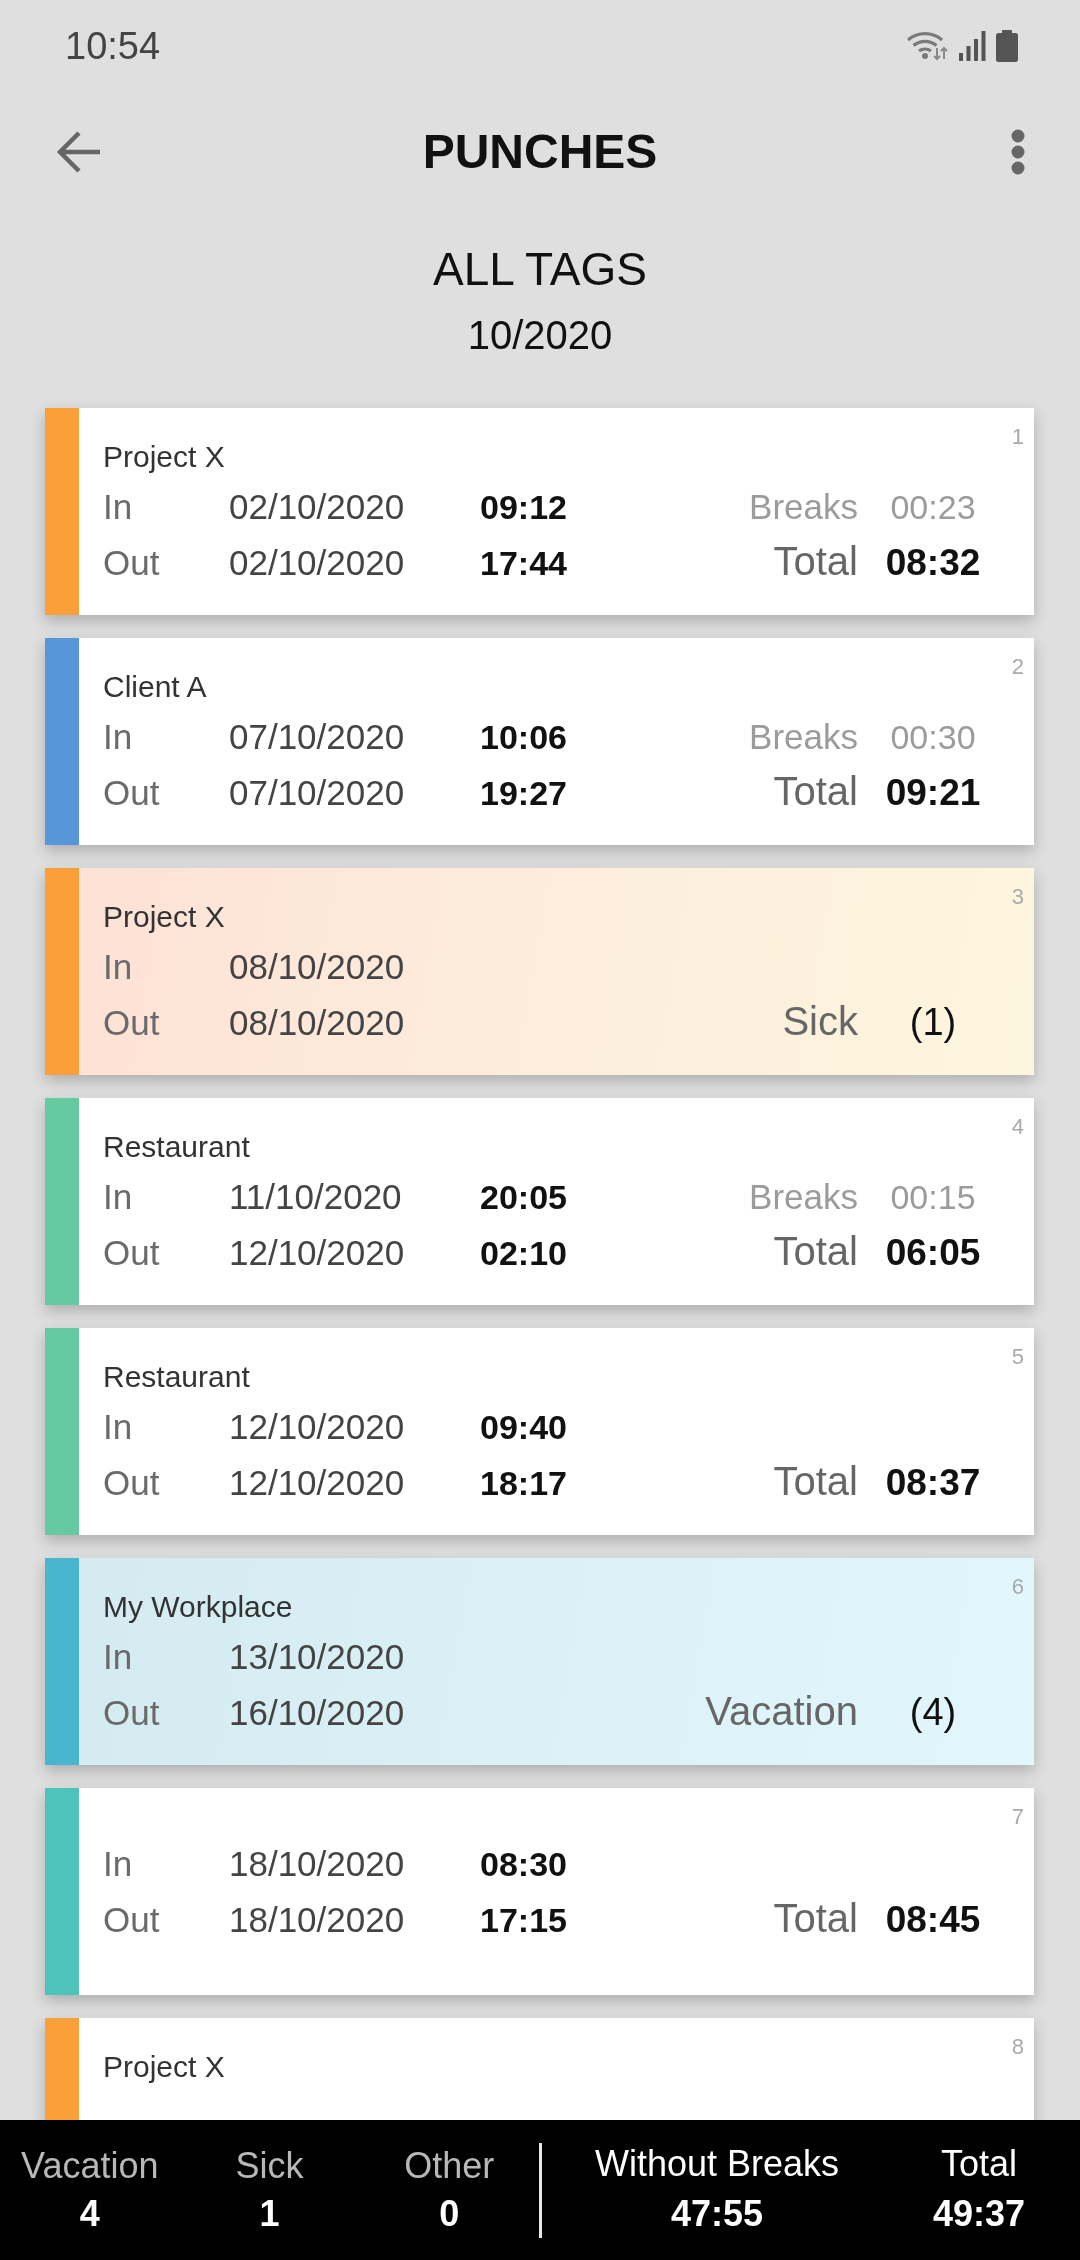 This screenshot has width=1080, height=2260. What do you see at coordinates (523, 793) in the screenshot?
I see `time-text: 19:27` at bounding box center [523, 793].